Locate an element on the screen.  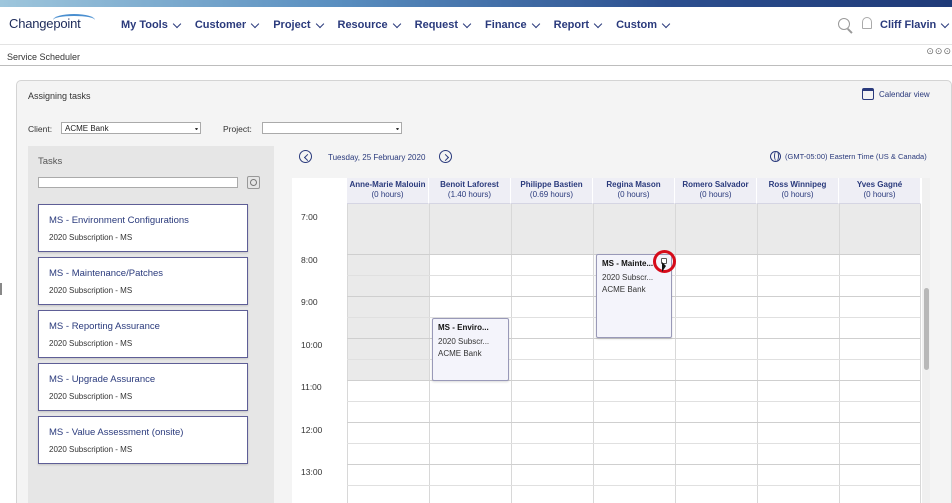
project-label: Project: is located at coordinates (237, 129).